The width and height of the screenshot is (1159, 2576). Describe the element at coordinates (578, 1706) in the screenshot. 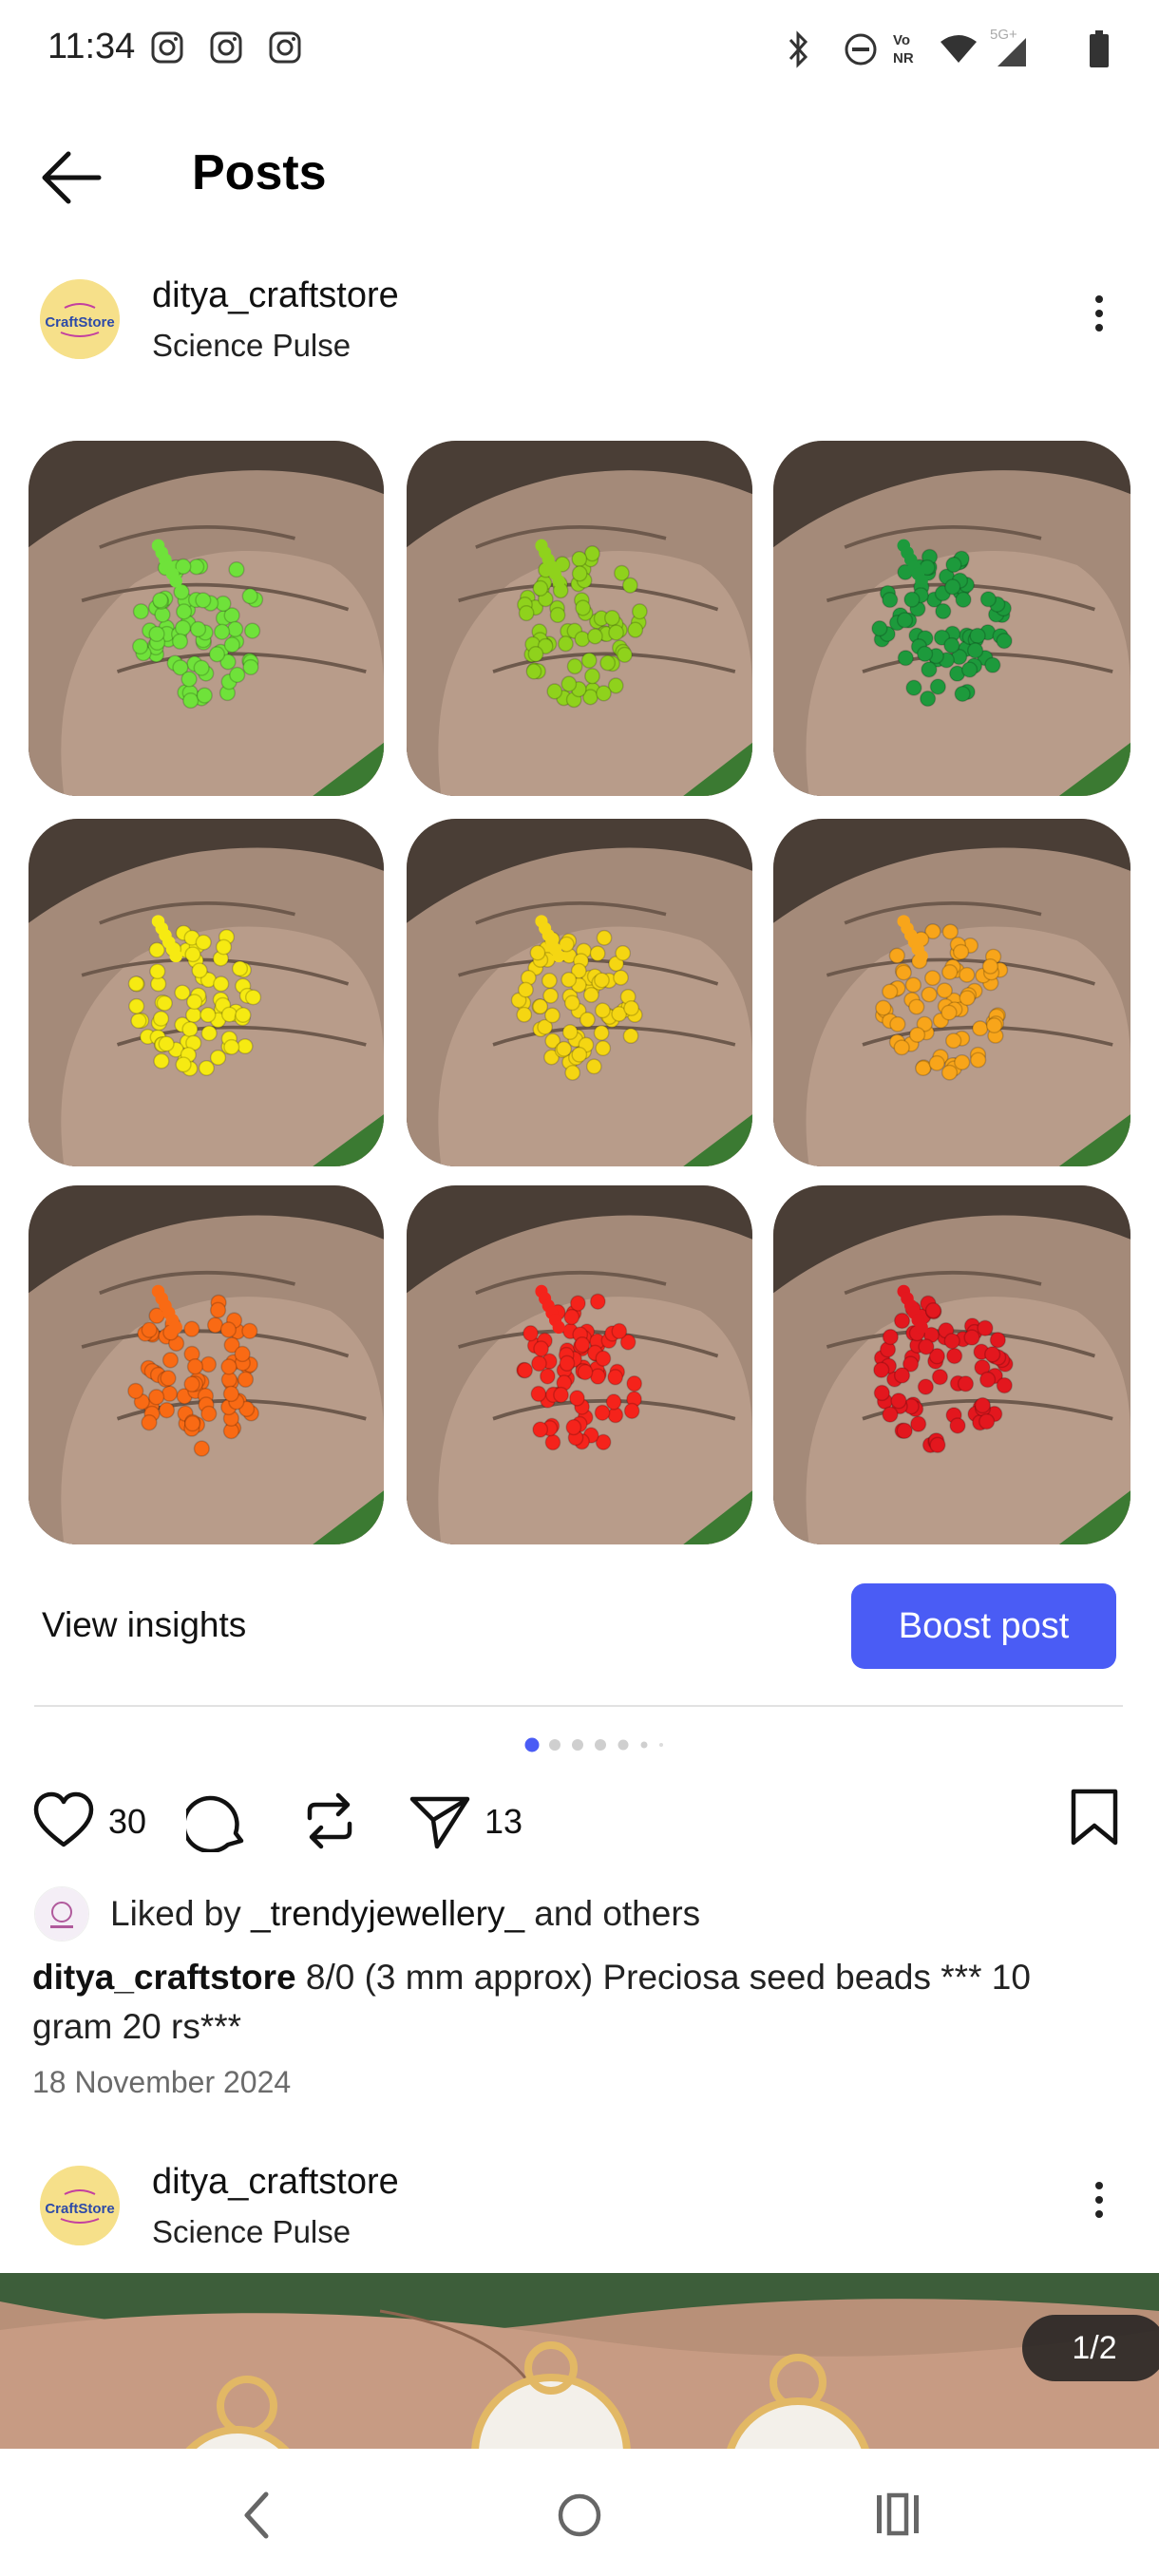

I see `divider` at that location.